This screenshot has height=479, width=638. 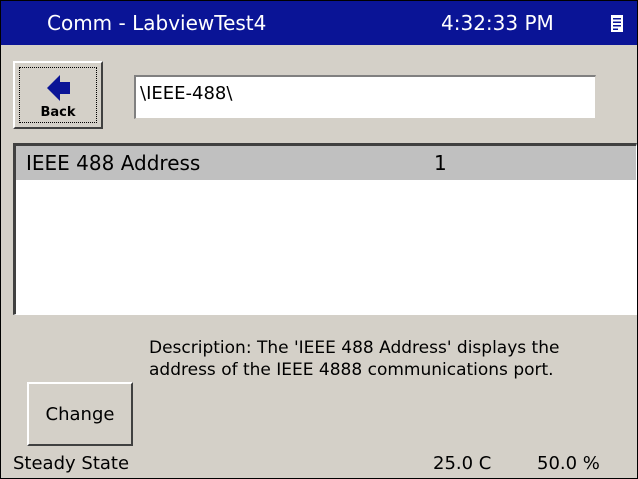 I want to click on status-temperature: 25.0 C, so click(x=462, y=463).